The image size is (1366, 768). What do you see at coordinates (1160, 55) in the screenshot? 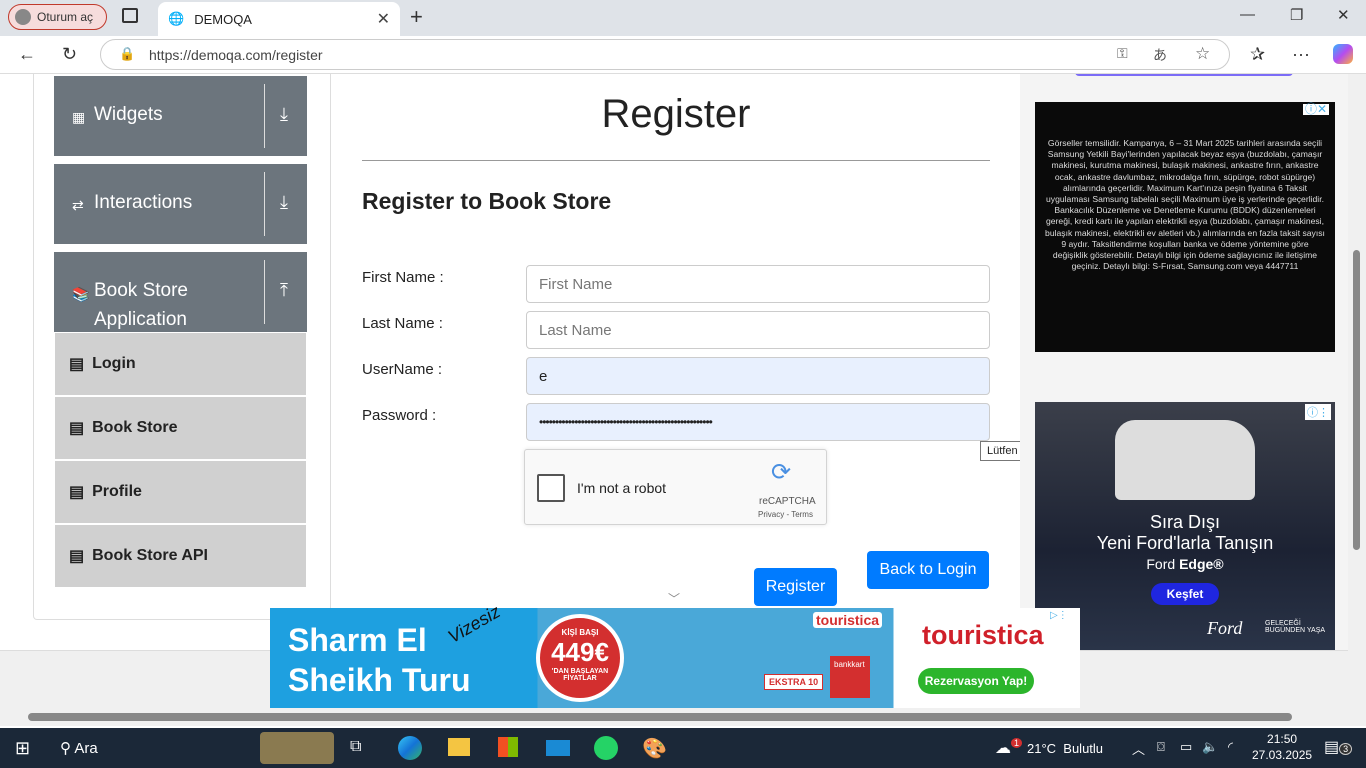
I see `translate-icon: あ` at bounding box center [1160, 55].